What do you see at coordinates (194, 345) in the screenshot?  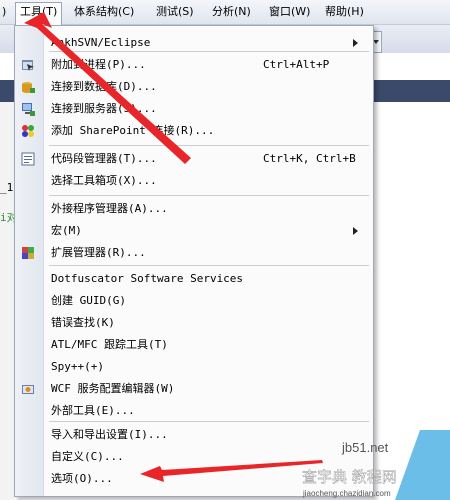 I see `tools-menu-item: ATL/MFC 跟踪工具(T)` at bounding box center [194, 345].